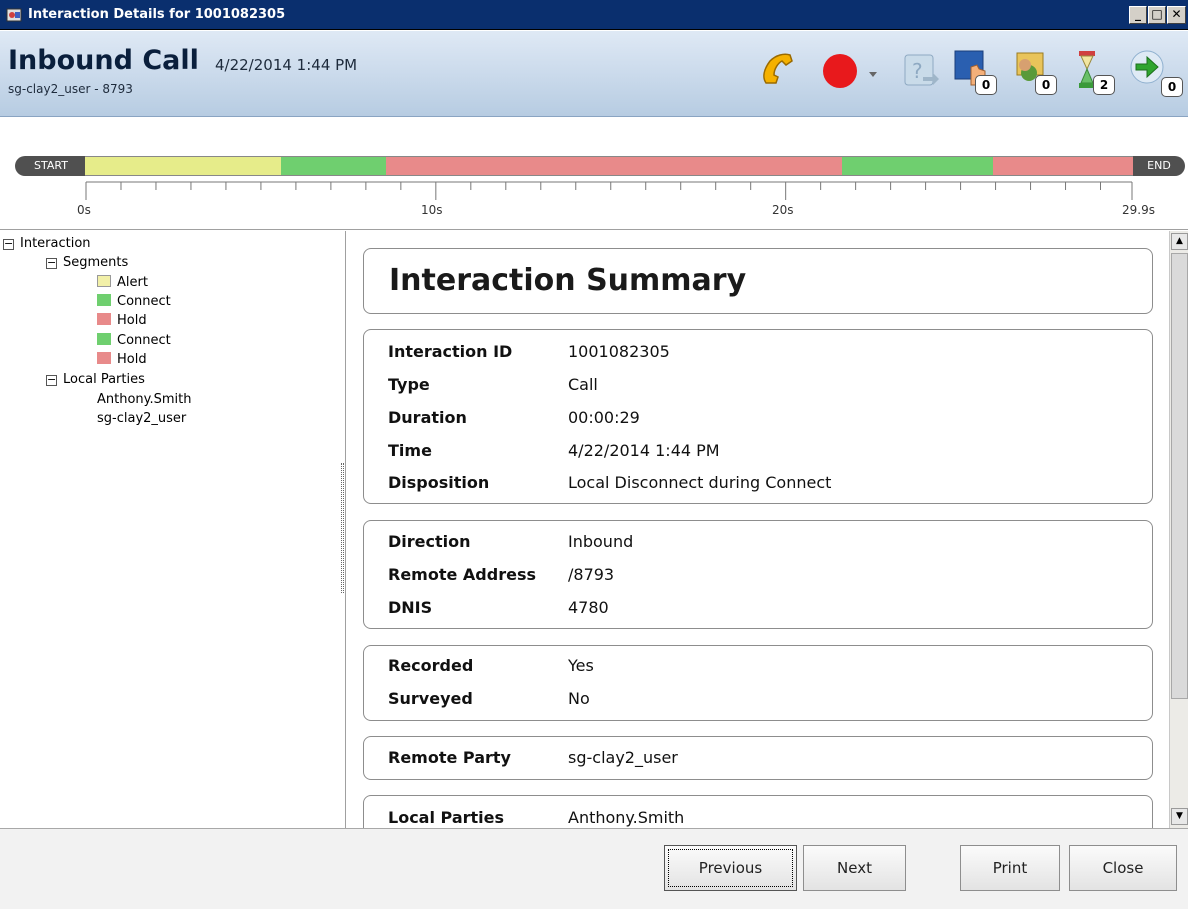 This screenshot has width=1188, height=909. Describe the element at coordinates (591, 574) in the screenshot. I see `field-value: /8793` at that location.